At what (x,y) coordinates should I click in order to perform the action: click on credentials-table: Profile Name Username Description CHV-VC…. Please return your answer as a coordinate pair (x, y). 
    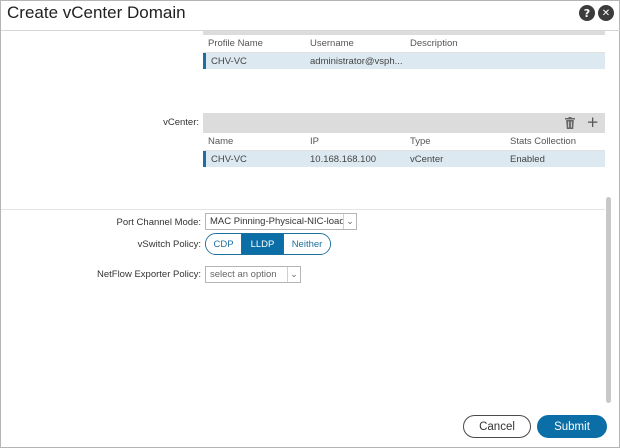
    Looking at the image, I should click on (404, 50).